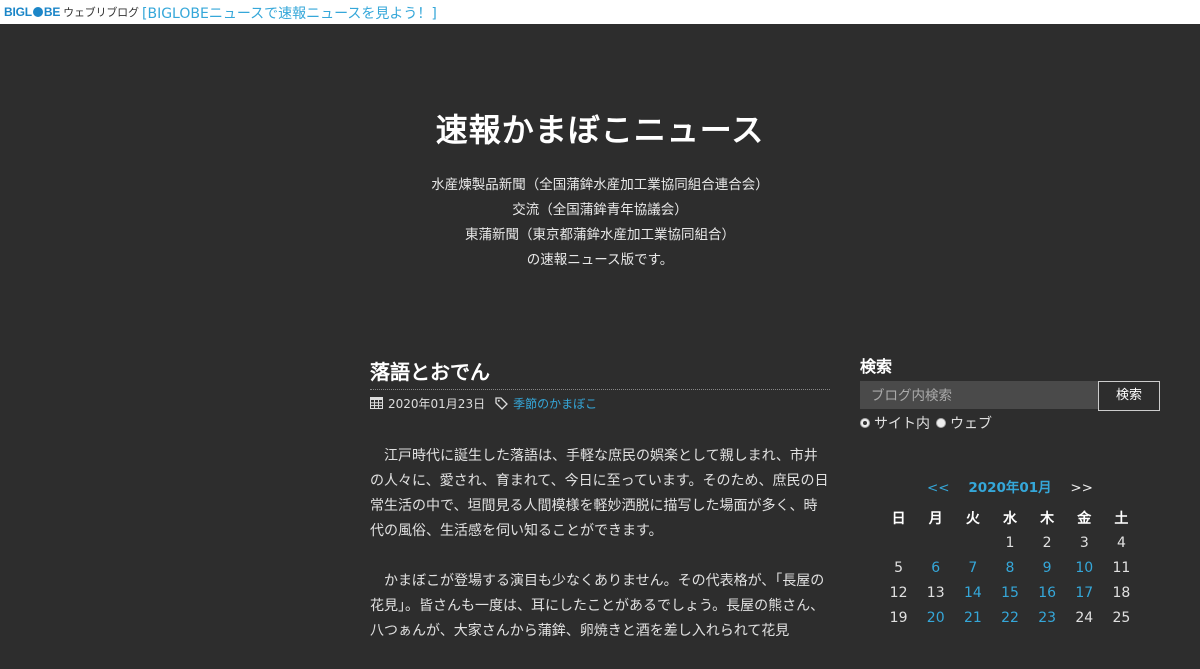 This screenshot has height=669, width=1200. What do you see at coordinates (972, 567) in the screenshot?
I see `calendar-day-link: 7` at bounding box center [972, 567].